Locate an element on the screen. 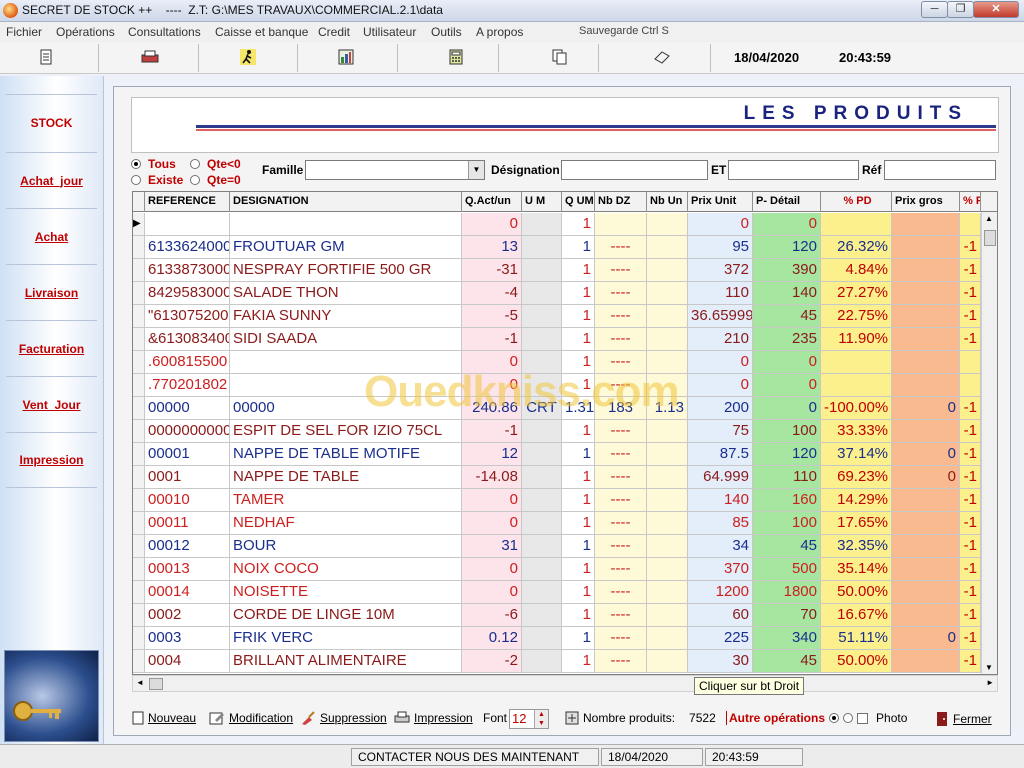 The image size is (1024, 768). table-cell: 1200 is located at coordinates (720, 592).